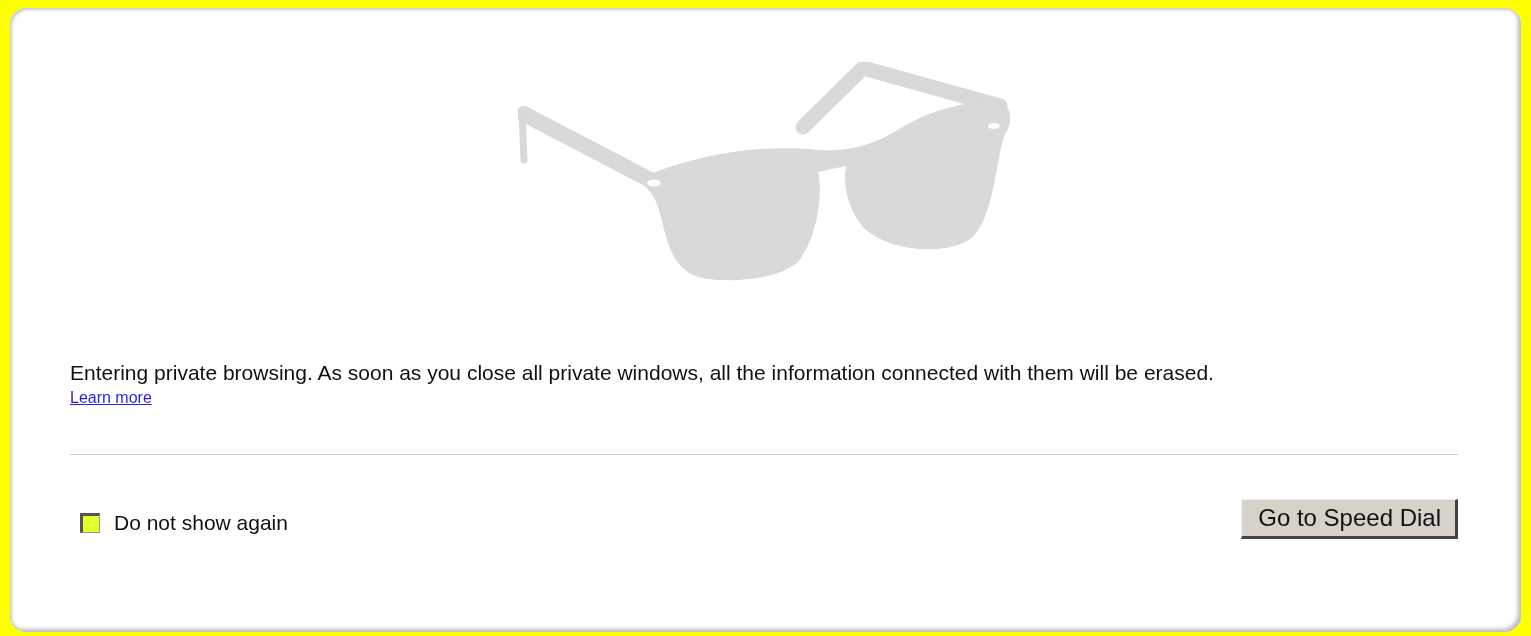  Describe the element at coordinates (90, 523) in the screenshot. I see `checkbox` at that location.